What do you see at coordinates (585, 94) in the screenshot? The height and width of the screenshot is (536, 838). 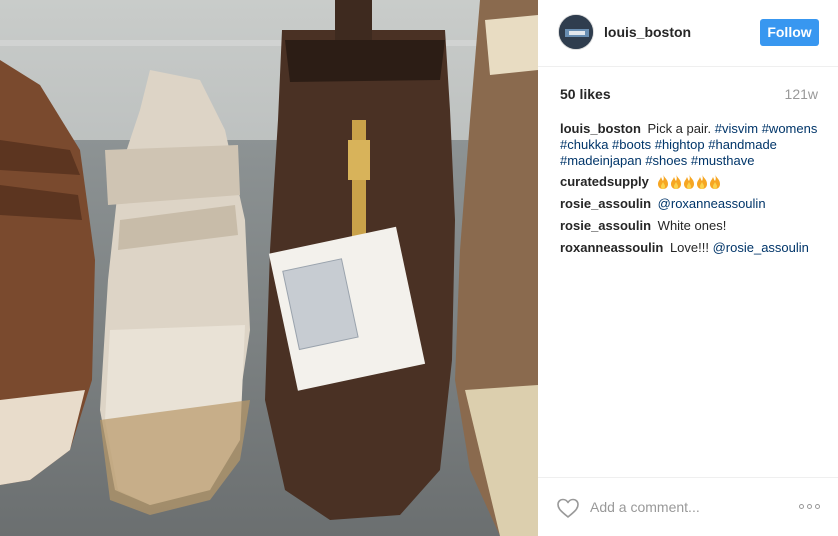 I see `likes-count: 50 likes` at bounding box center [585, 94].